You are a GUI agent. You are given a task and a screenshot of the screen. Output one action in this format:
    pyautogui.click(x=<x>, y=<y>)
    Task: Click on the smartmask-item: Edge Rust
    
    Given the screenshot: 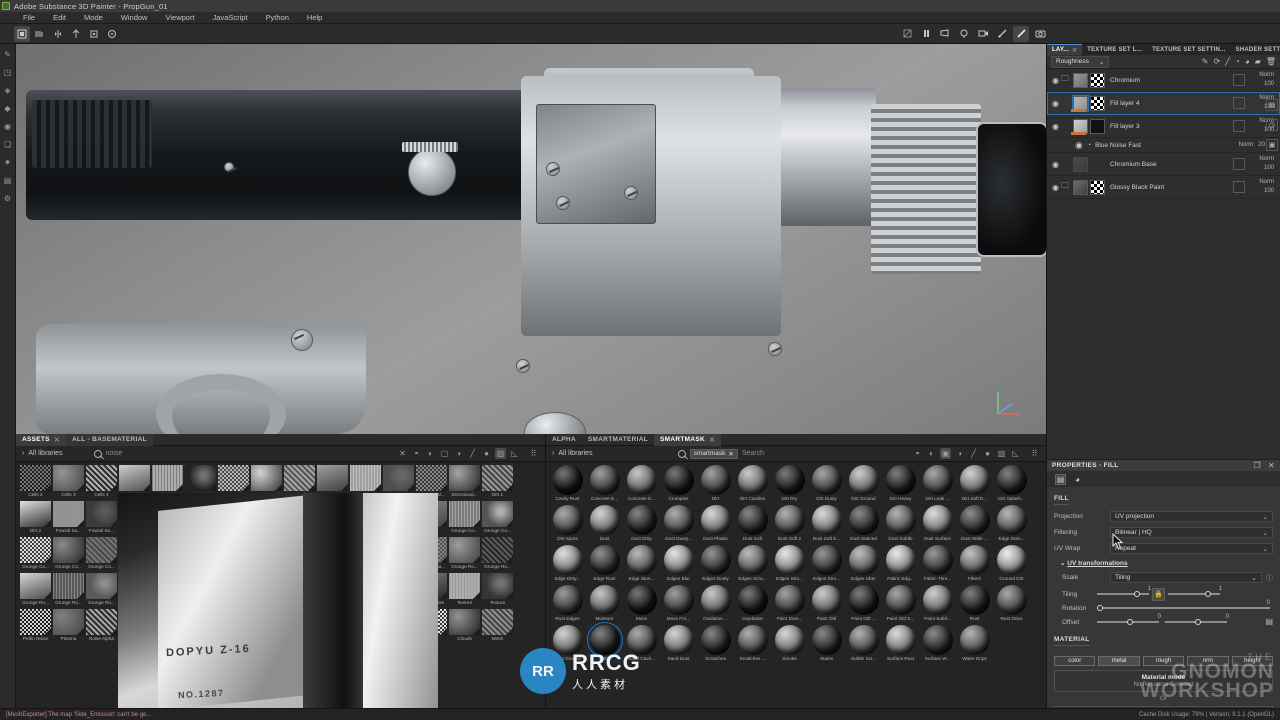 What is the action you would take?
    pyautogui.click(x=604, y=564)
    